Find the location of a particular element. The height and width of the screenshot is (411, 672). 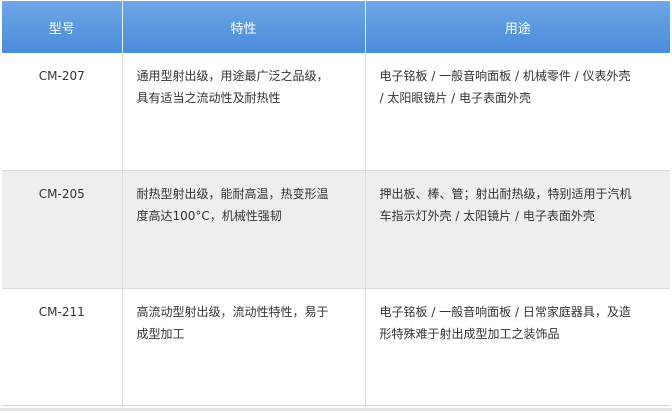

model-cell: CM-211 is located at coordinates (62, 347).